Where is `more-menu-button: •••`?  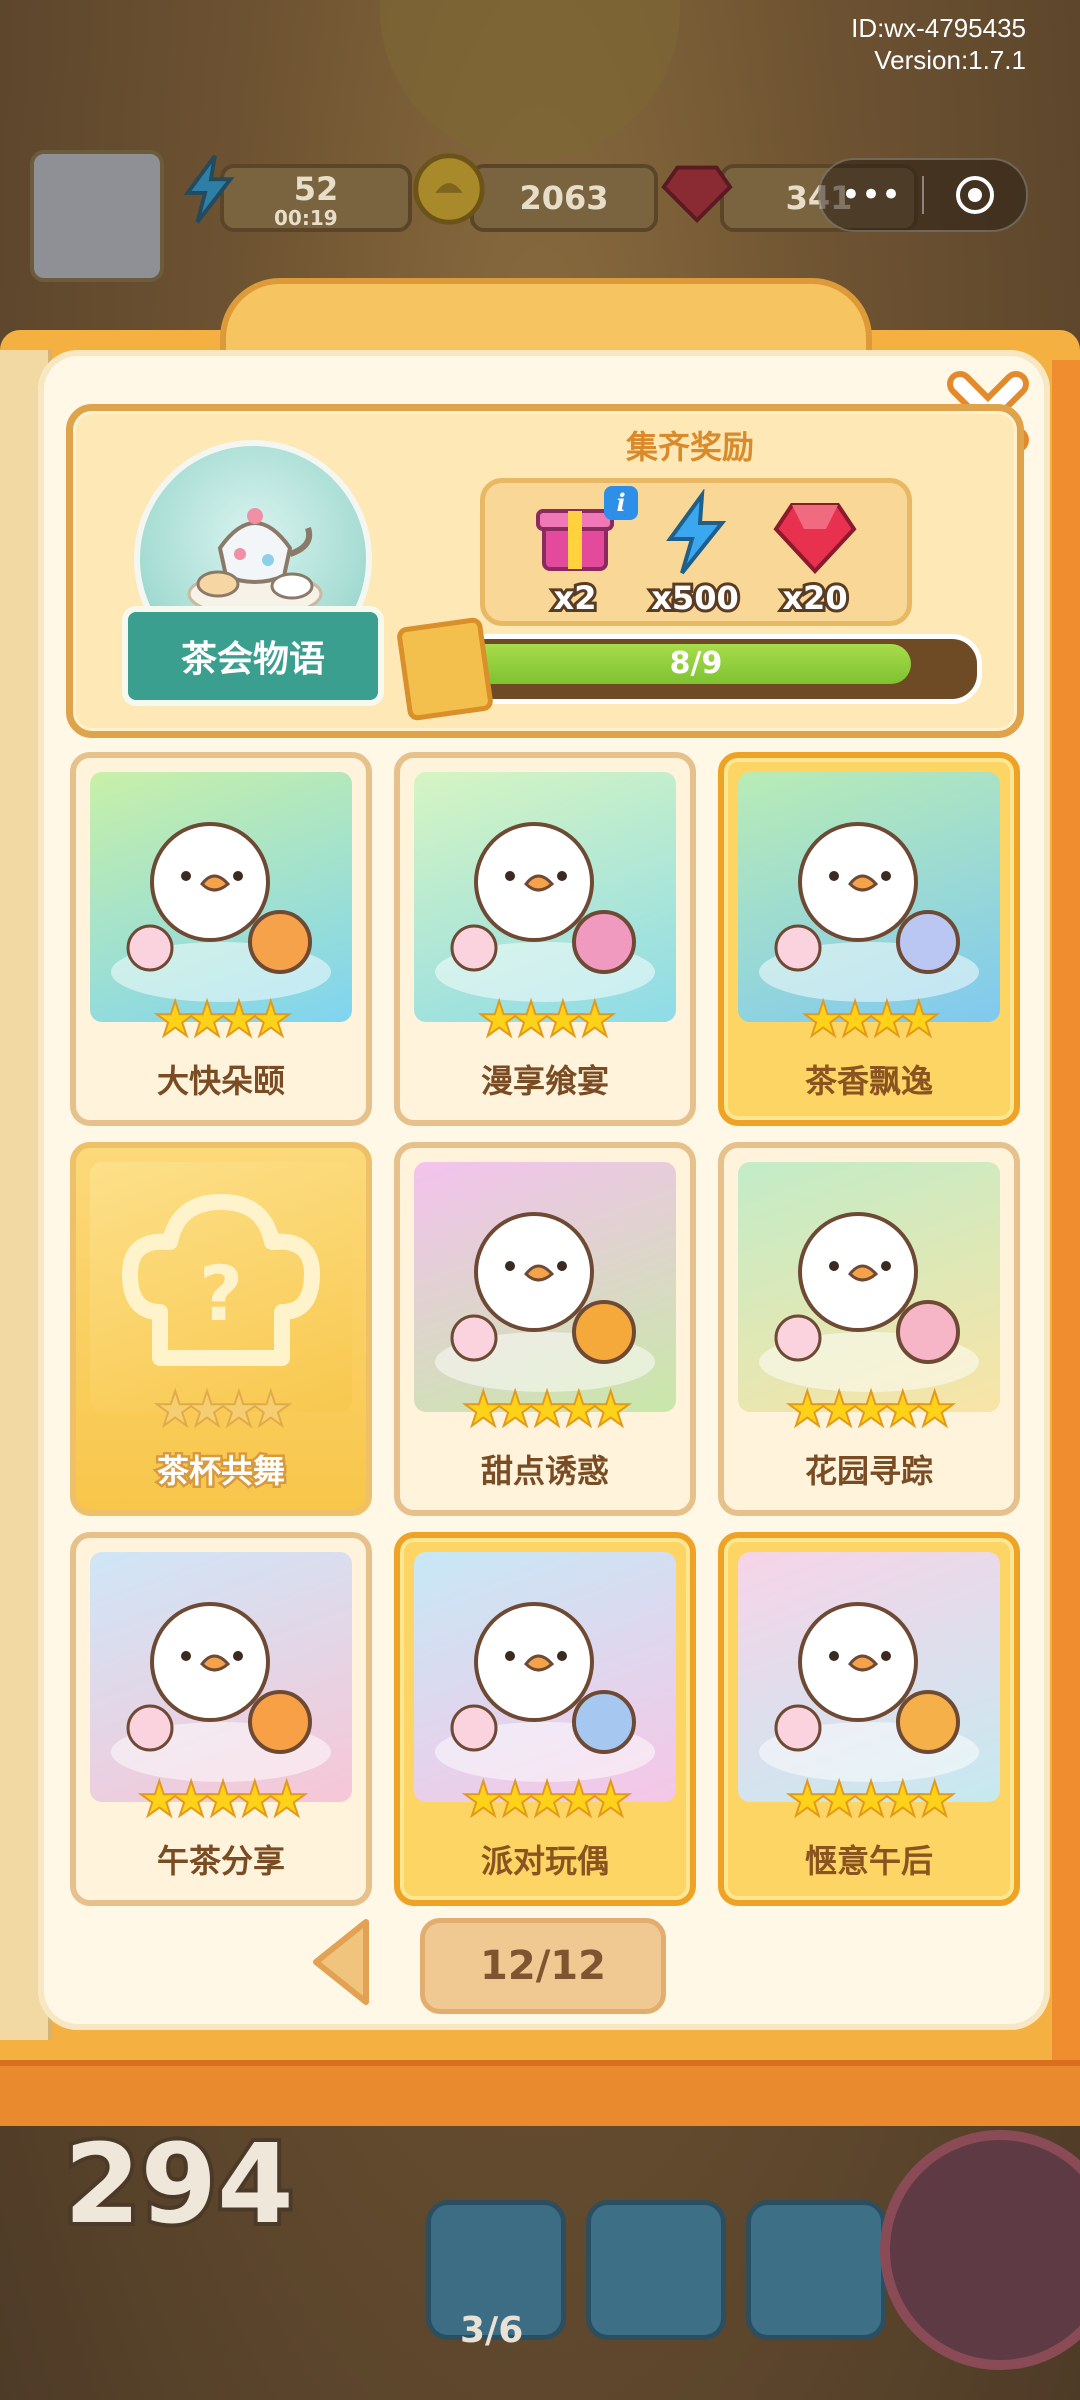
more-menu-button: ••• is located at coordinates (871, 195).